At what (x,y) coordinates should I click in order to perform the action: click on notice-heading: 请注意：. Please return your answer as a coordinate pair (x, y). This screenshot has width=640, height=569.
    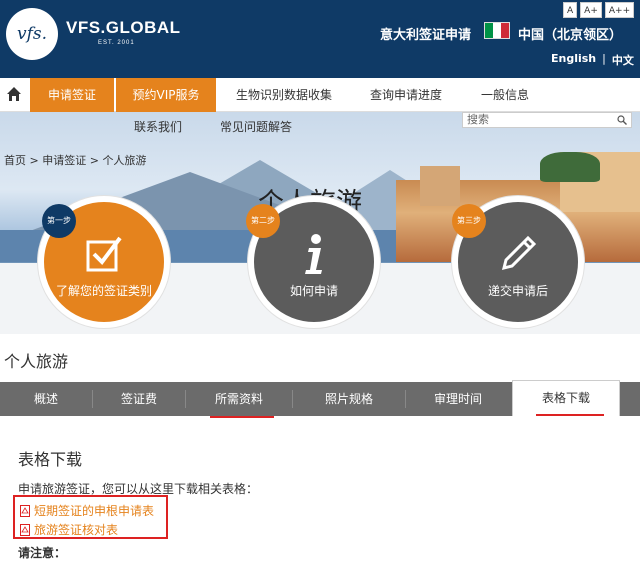
    Looking at the image, I should click on (42, 553).